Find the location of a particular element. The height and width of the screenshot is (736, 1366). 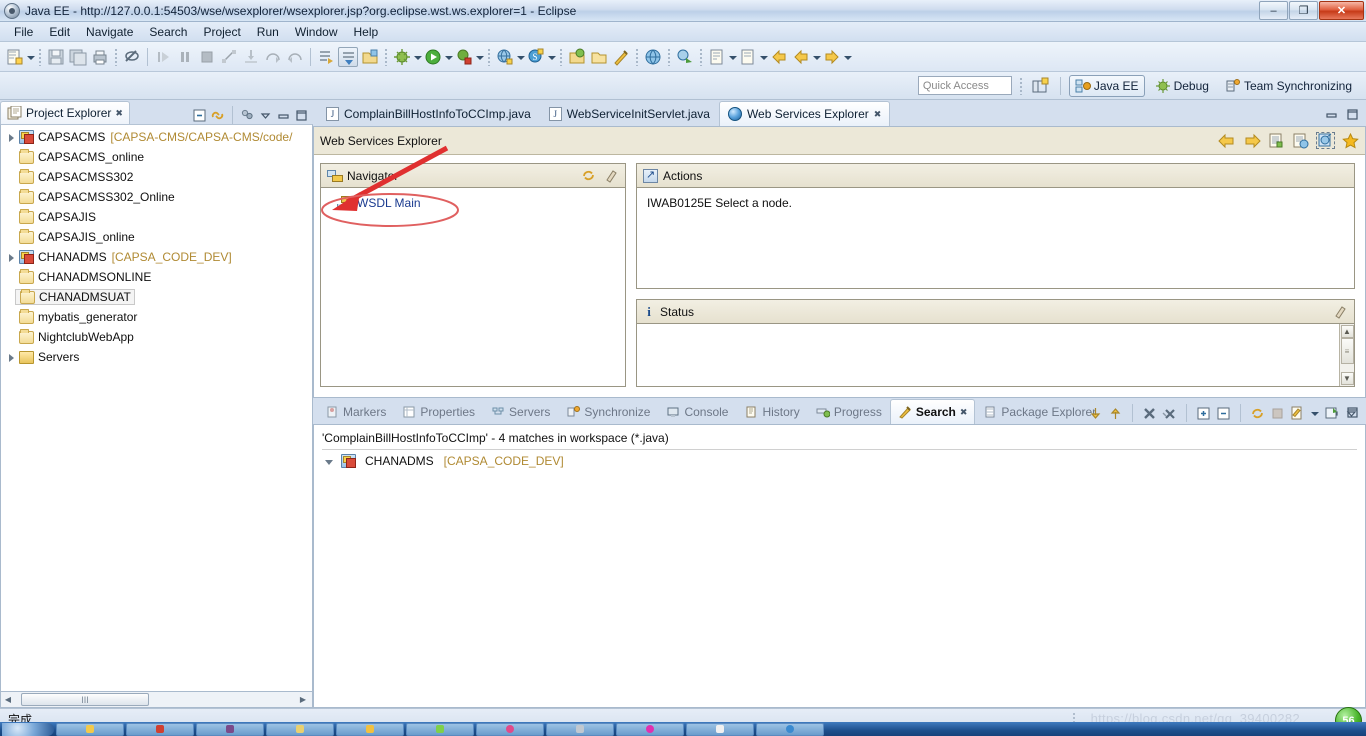

debug-launch-icon is located at coordinates (402, 57).